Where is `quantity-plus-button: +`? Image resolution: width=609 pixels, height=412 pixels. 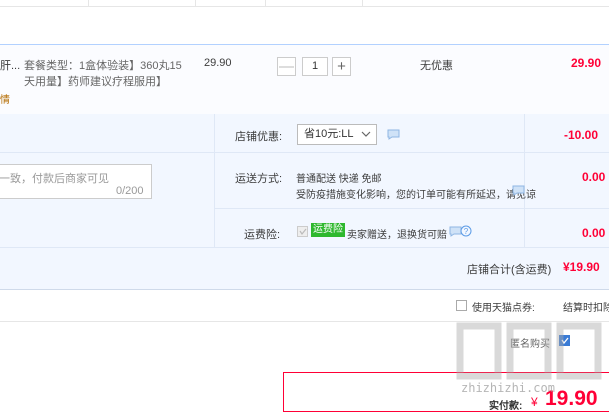 quantity-plus-button: + is located at coordinates (341, 66).